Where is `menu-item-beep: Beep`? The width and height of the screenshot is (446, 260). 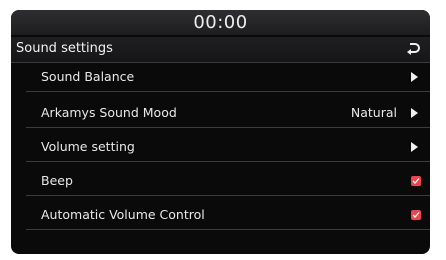
menu-item-beep: Beep is located at coordinates (228, 181).